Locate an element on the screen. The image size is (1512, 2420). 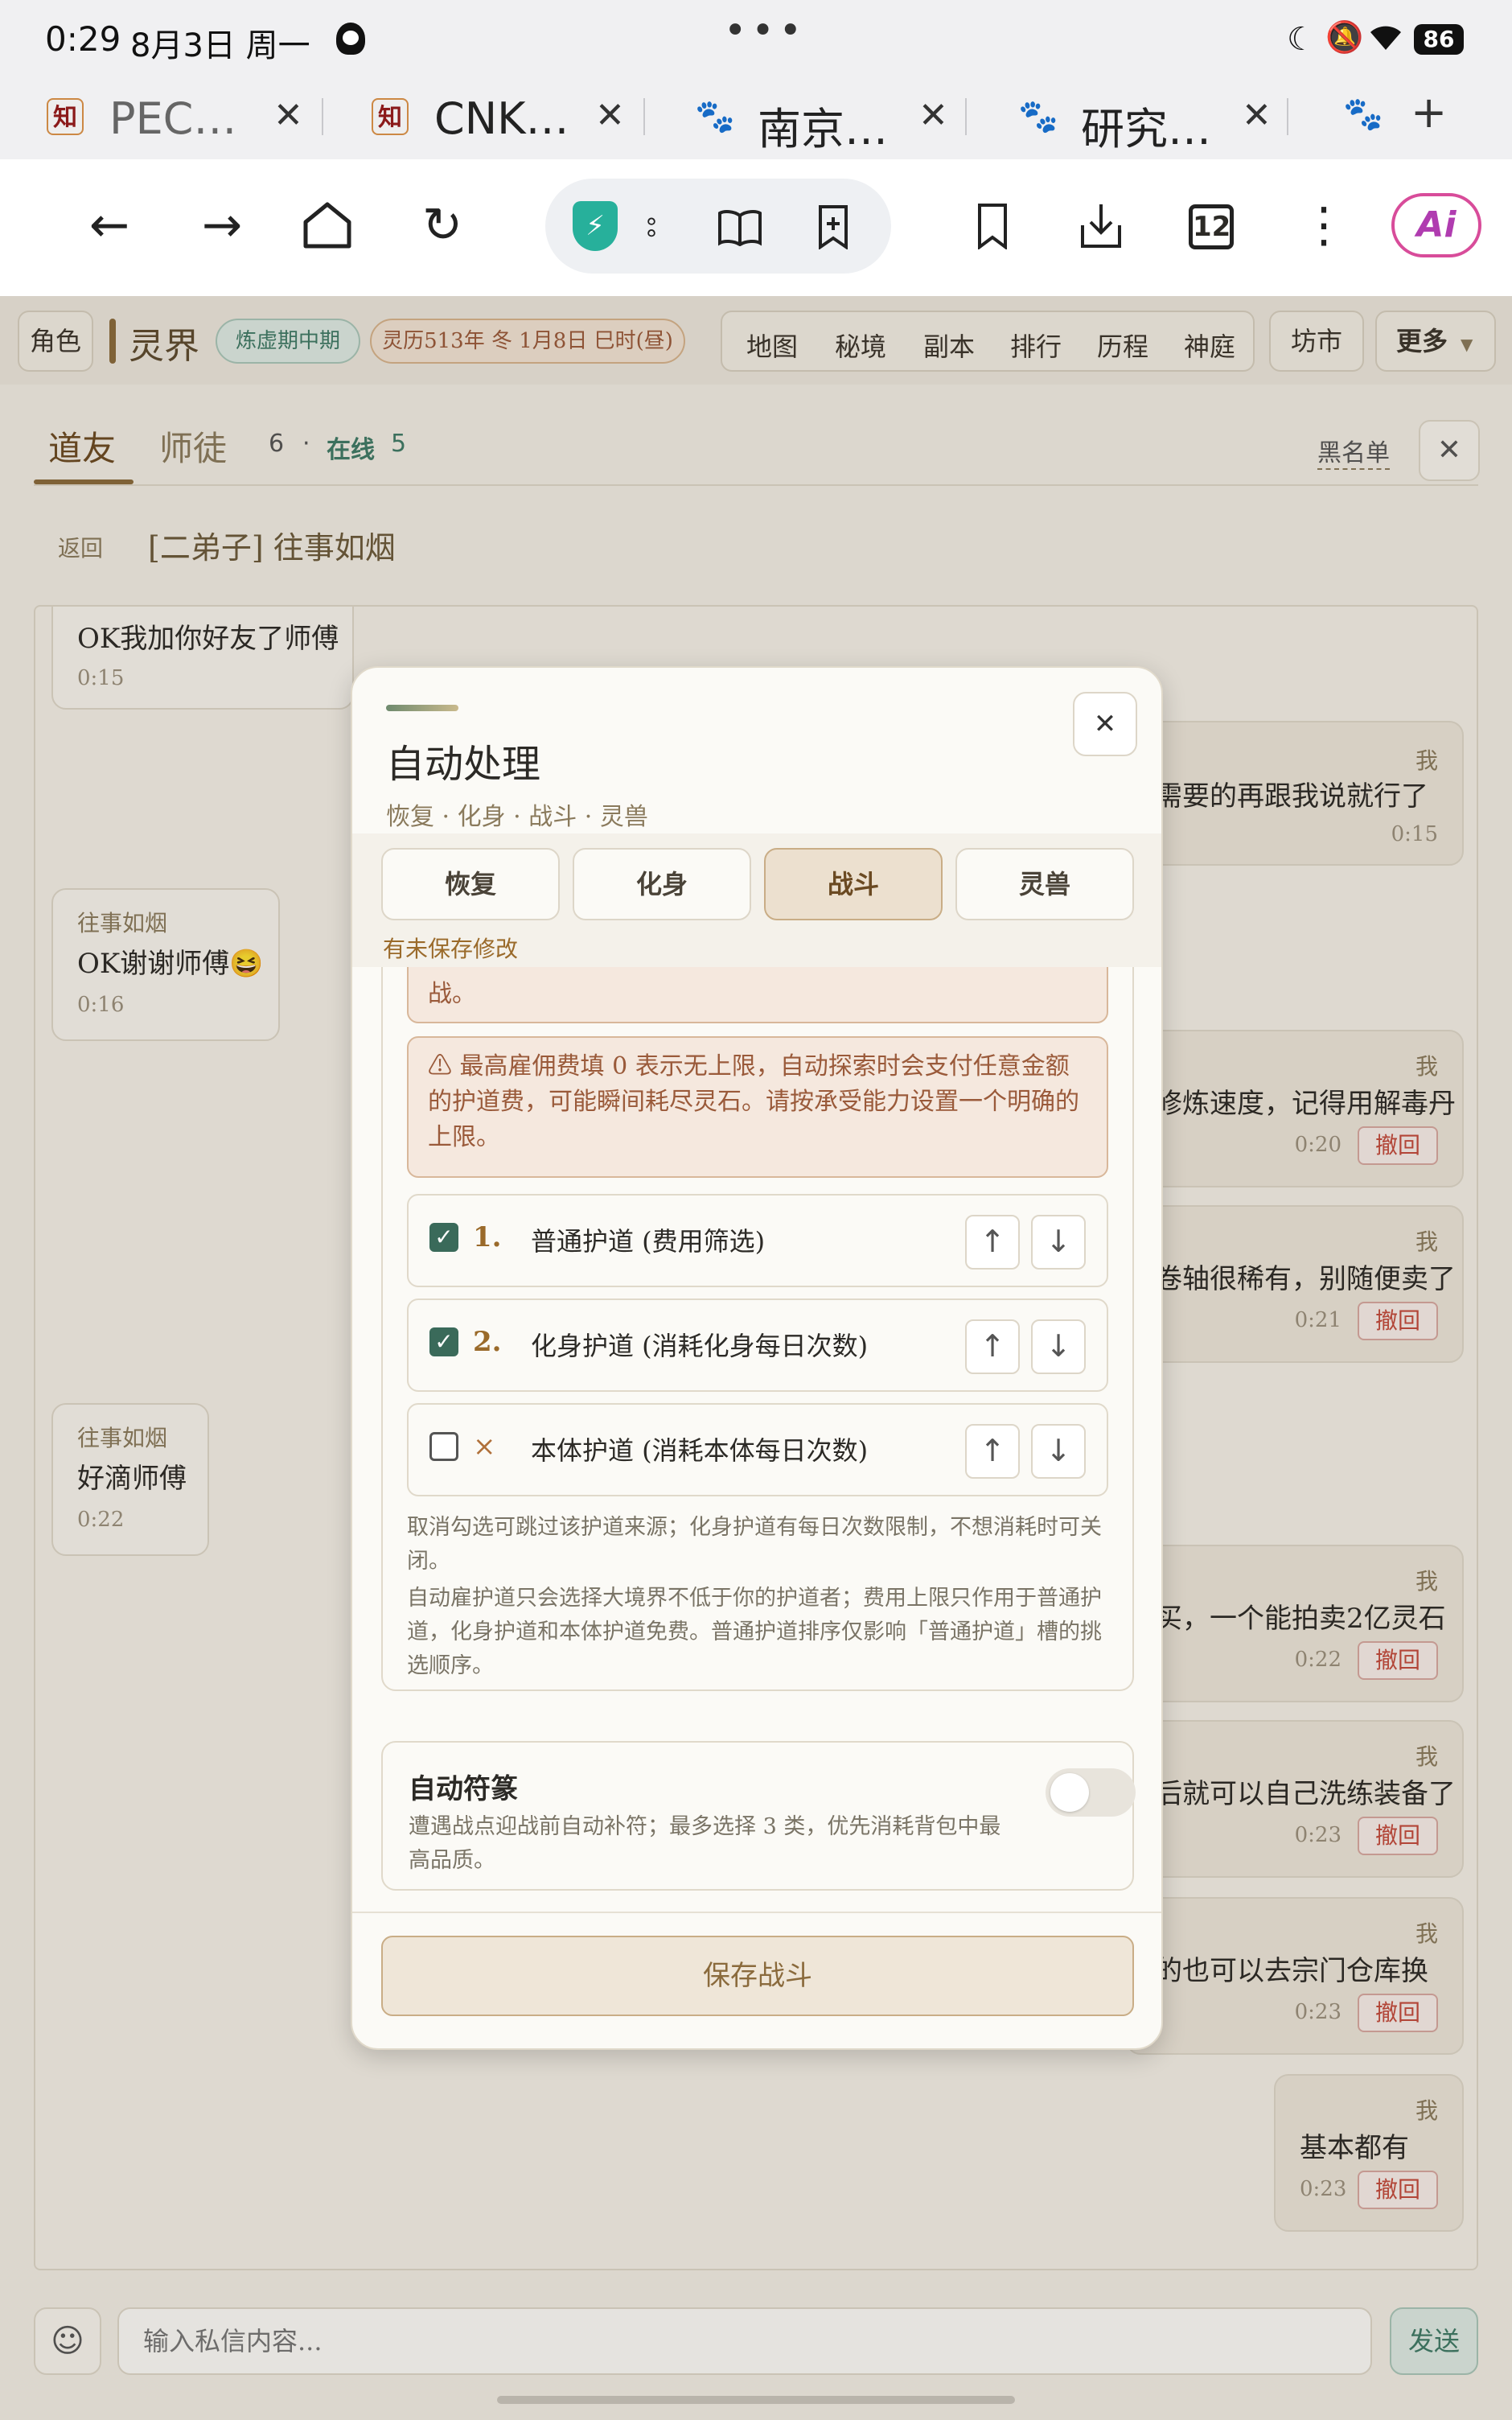
more-dots-icon: ••• is located at coordinates (766, 30).